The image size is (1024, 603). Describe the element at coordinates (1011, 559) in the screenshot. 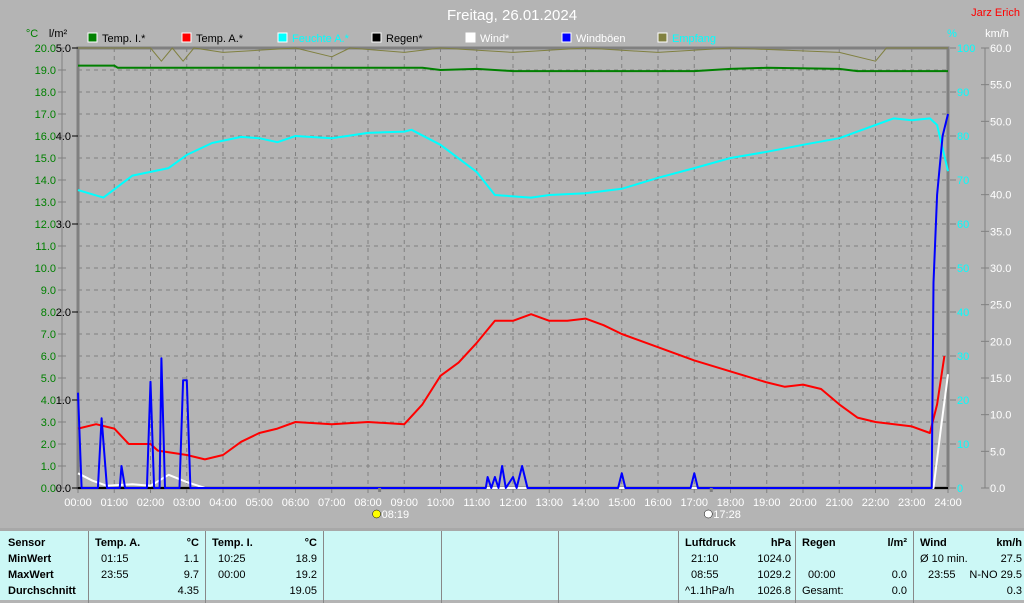

I see `avg-value: 27.5` at that location.